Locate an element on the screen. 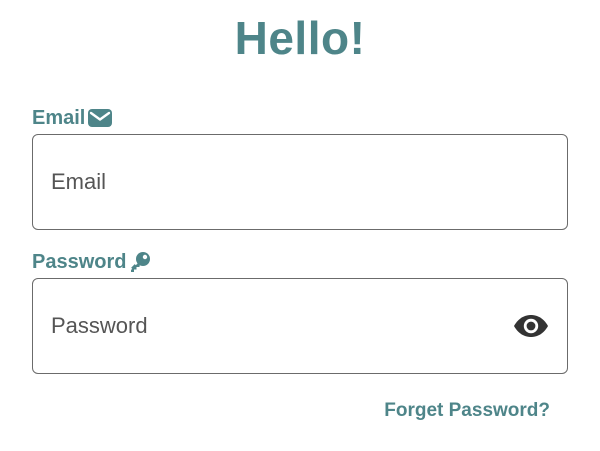  forgot-password-link: Forget Password? is located at coordinates (467, 411).